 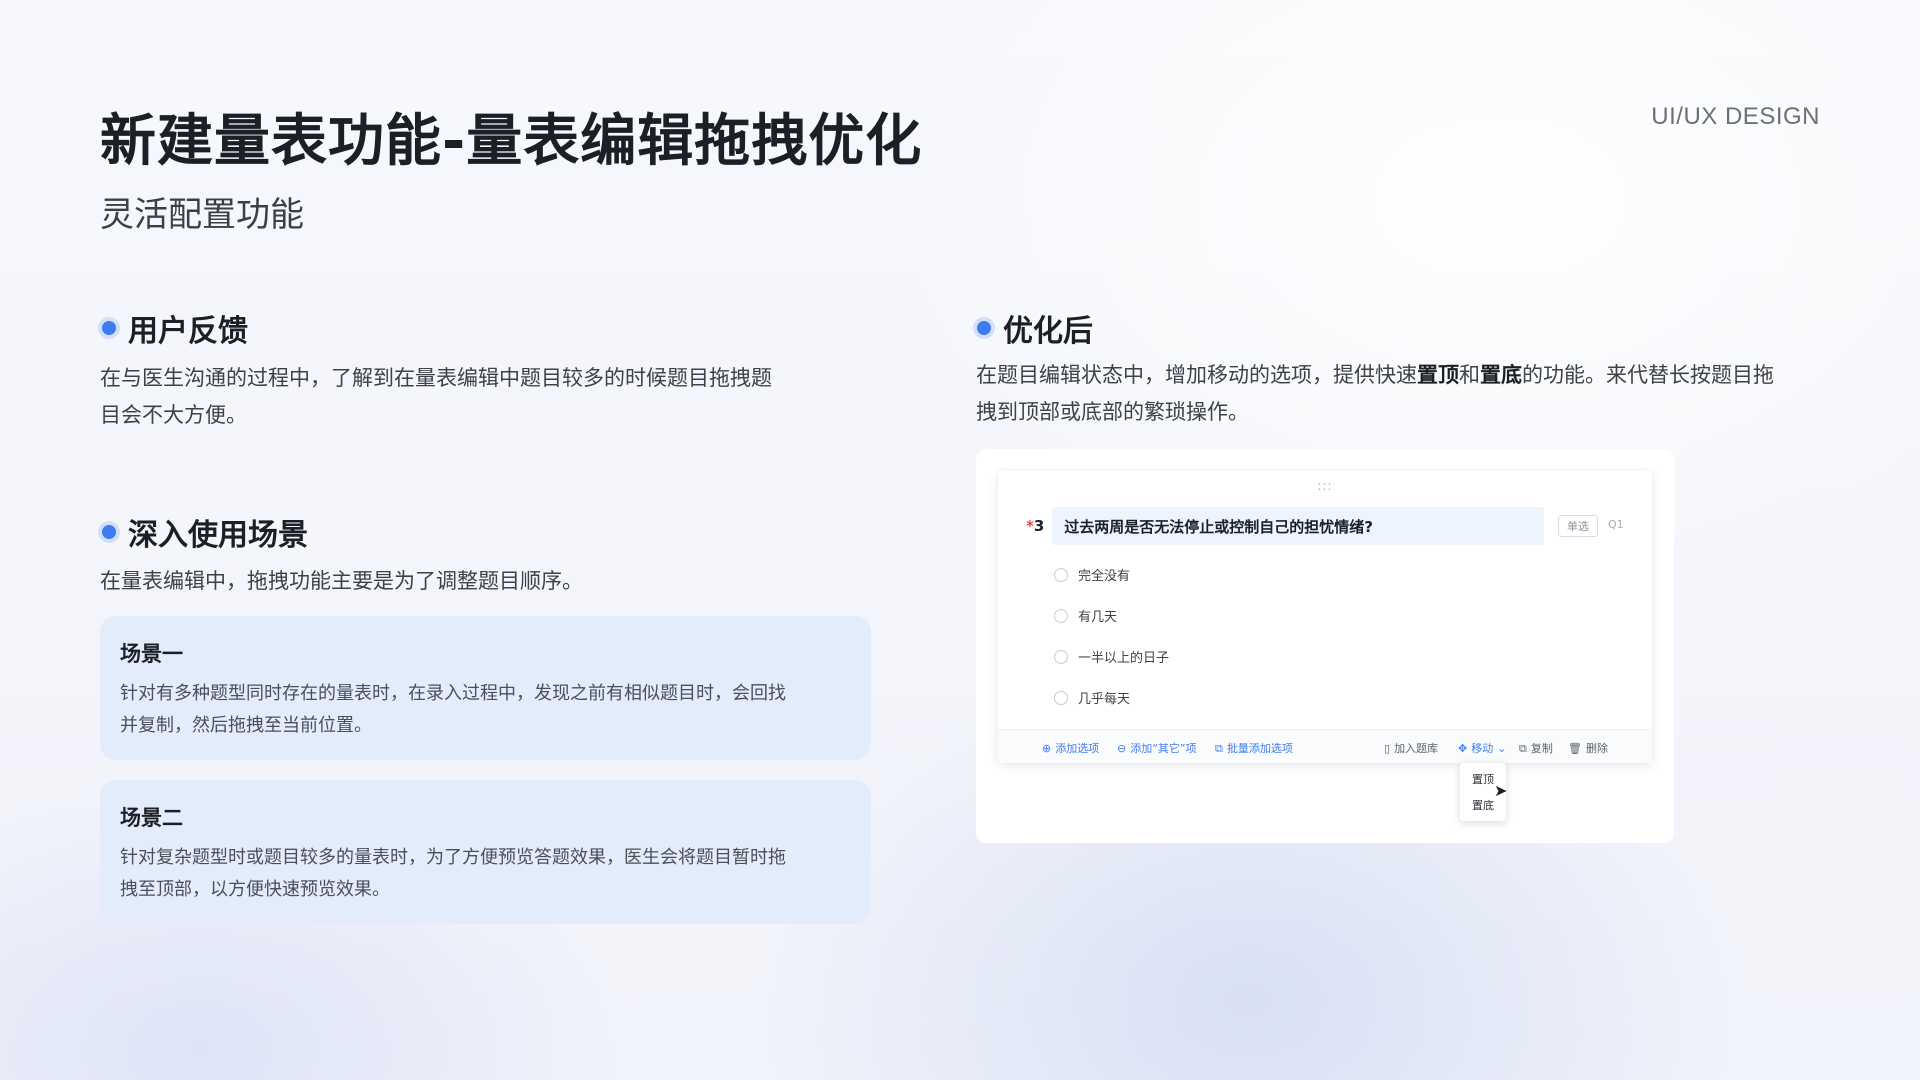 I want to click on optimized-text-part: 和, so click(x=1469, y=375).